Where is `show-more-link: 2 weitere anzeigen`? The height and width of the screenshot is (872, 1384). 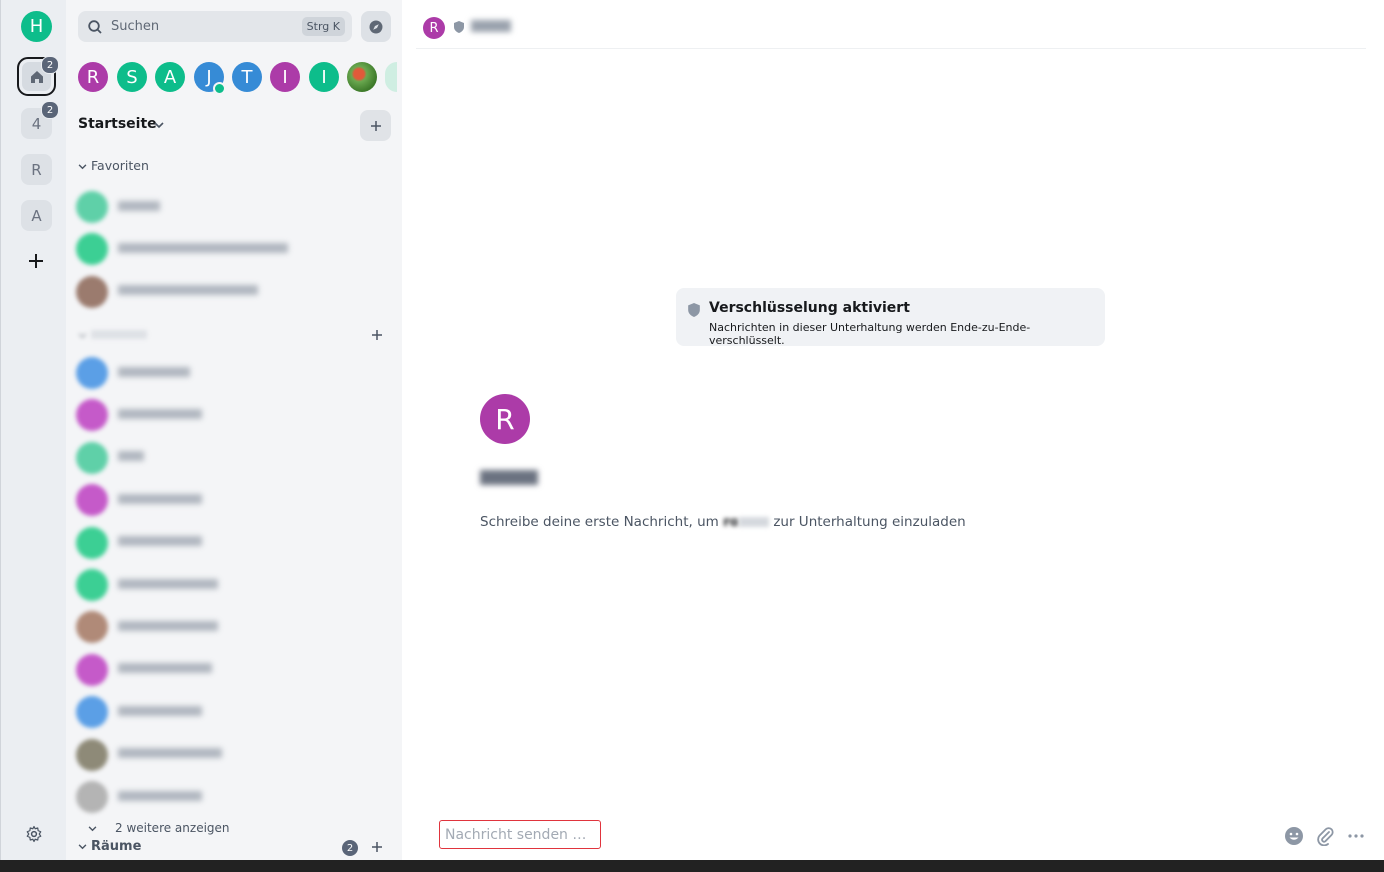
show-more-link: 2 weitere anzeigen is located at coordinates (159, 828).